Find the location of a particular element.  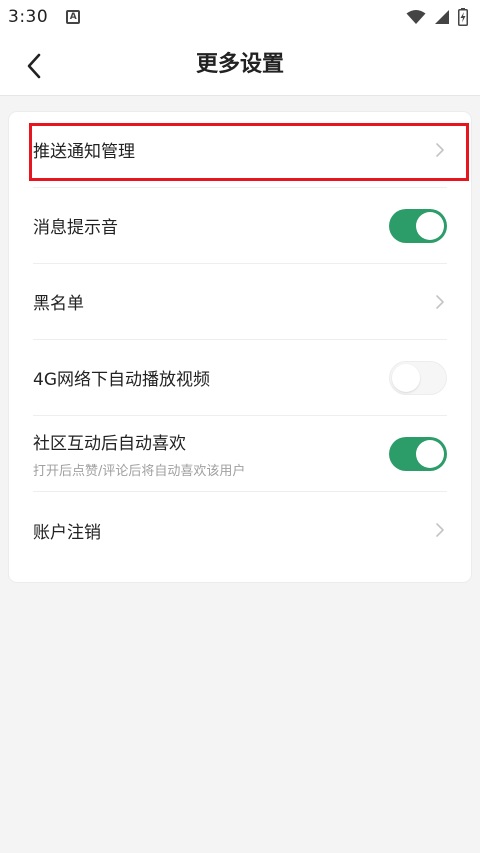

setting-row-message-sound: 消息提示音 is located at coordinates (240, 226).